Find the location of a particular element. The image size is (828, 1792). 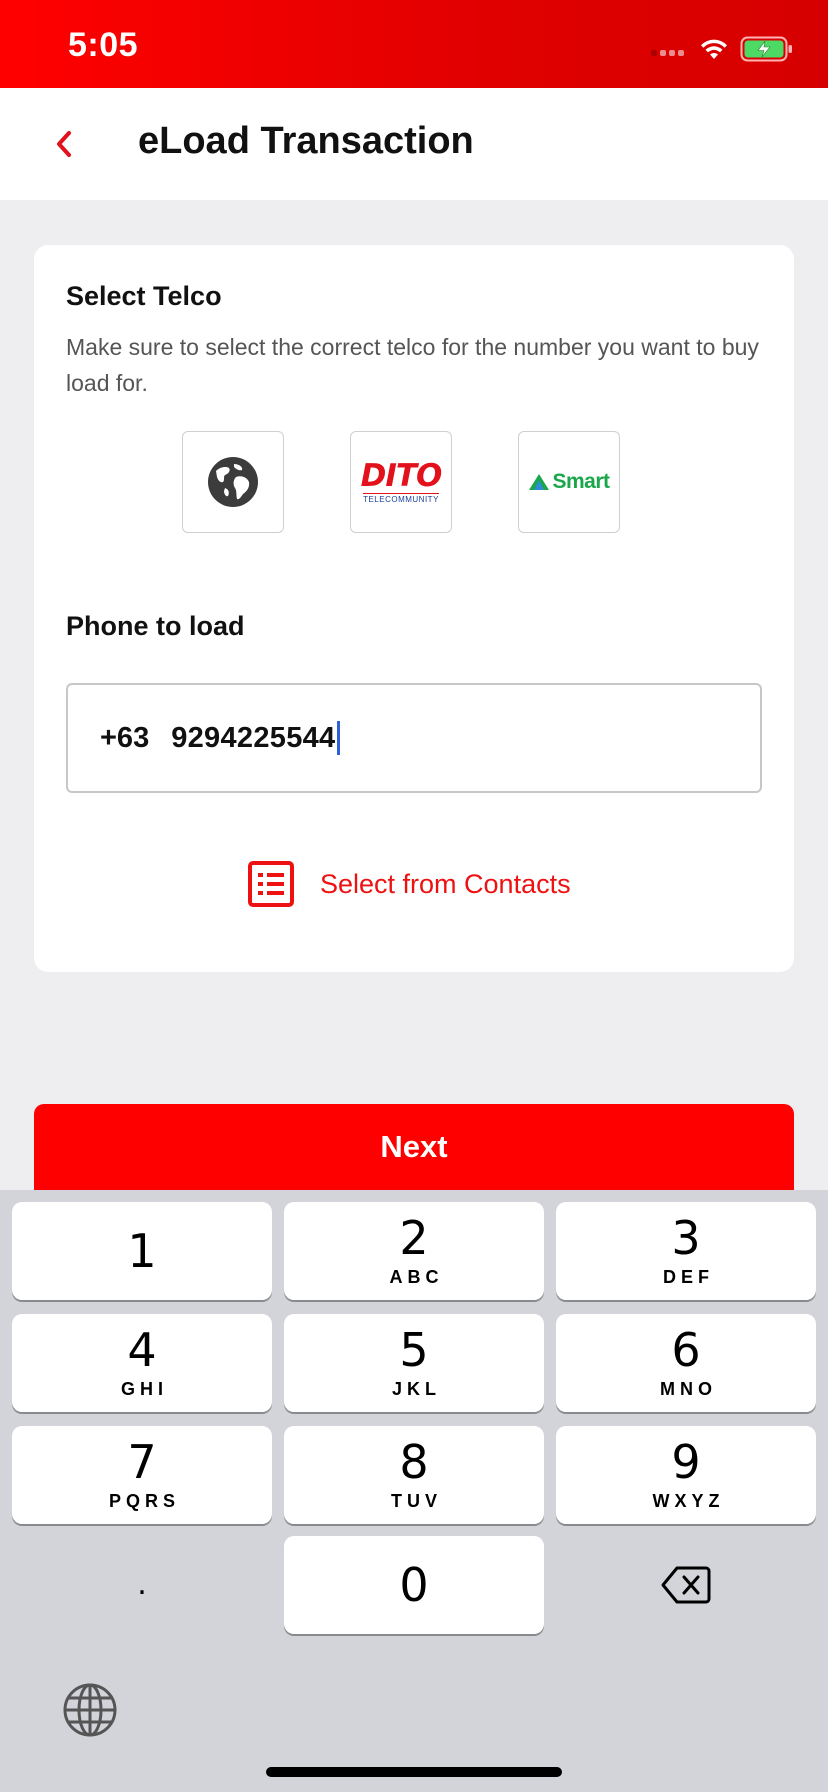

key-letters: PQRS is located at coordinates (144, 1500).